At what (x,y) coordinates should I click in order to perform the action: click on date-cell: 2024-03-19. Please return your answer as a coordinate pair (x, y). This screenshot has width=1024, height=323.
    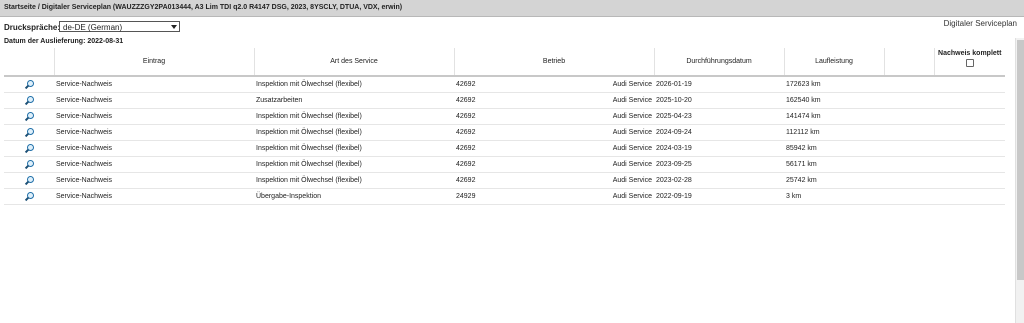
    Looking at the image, I should click on (719, 148).